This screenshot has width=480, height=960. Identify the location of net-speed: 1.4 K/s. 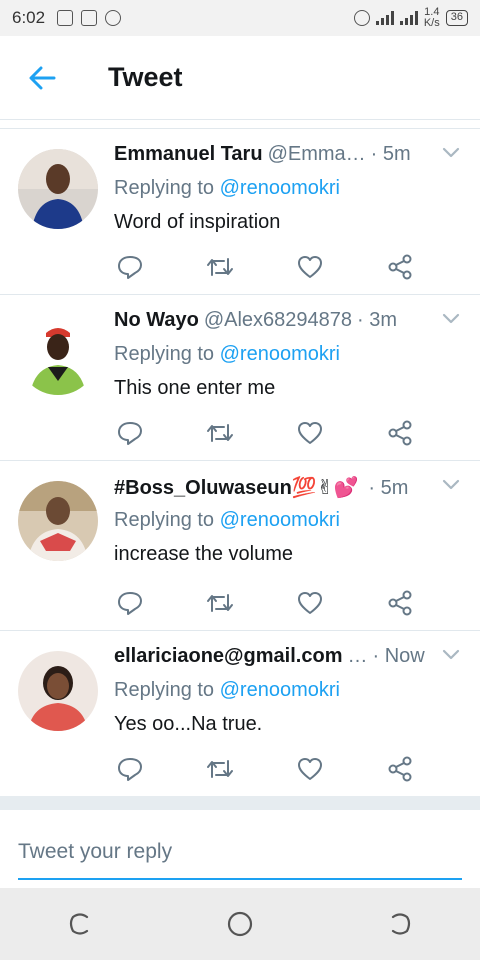
(431, 17).